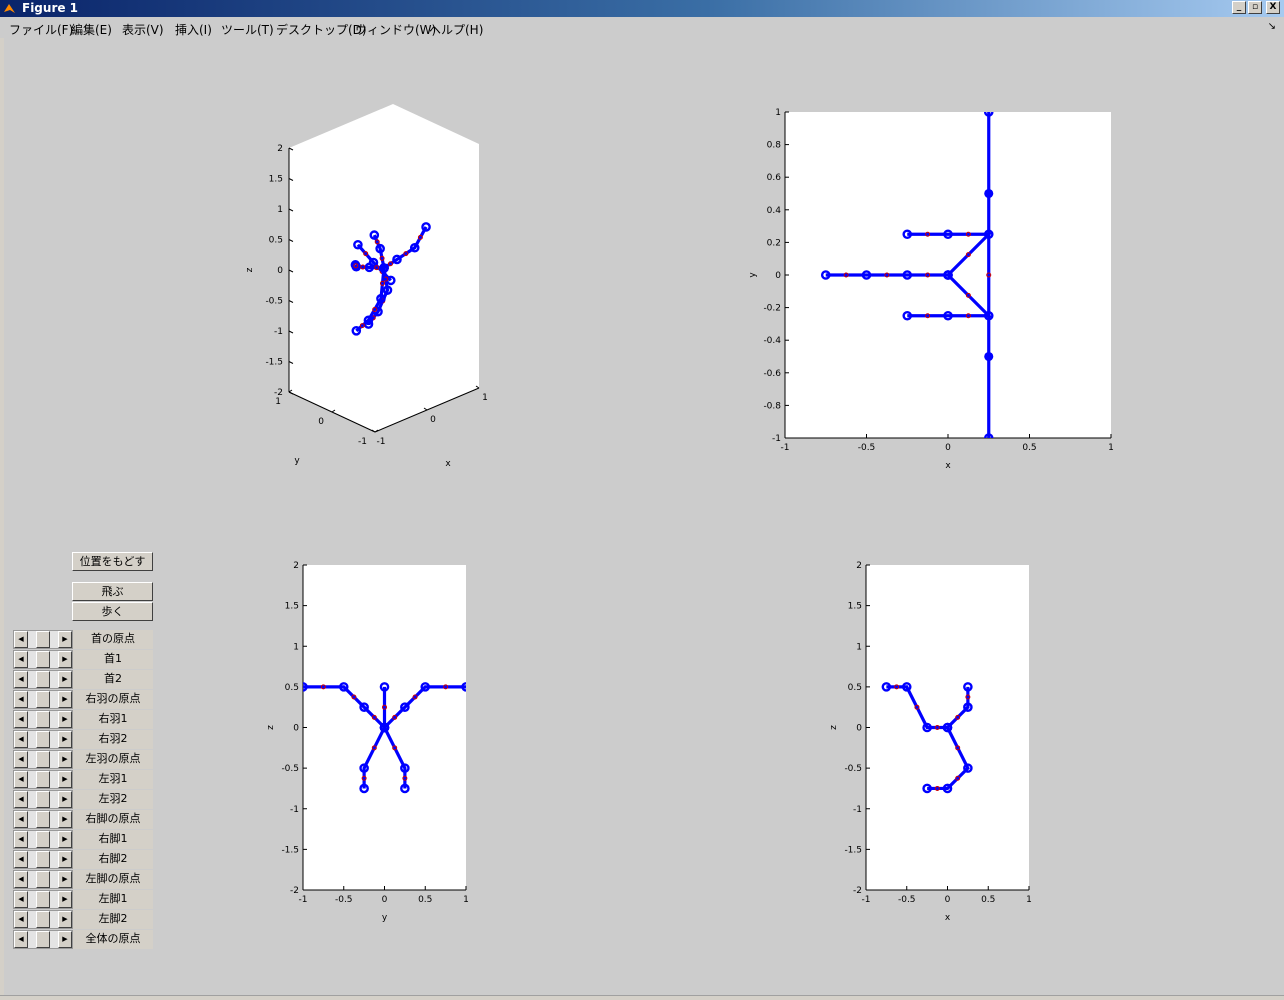 Image resolution: width=1284 pixels, height=1000 pixels. I want to click on slider-label: 左羽の原点, so click(113, 759).